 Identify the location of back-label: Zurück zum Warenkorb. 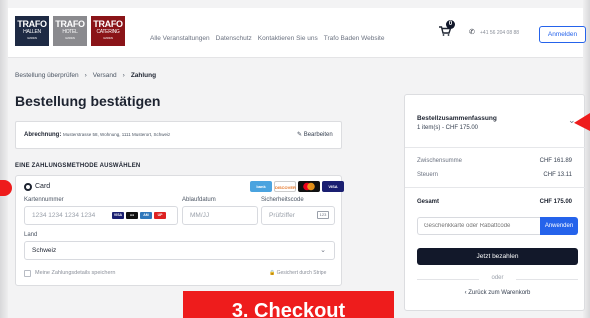
(499, 293).